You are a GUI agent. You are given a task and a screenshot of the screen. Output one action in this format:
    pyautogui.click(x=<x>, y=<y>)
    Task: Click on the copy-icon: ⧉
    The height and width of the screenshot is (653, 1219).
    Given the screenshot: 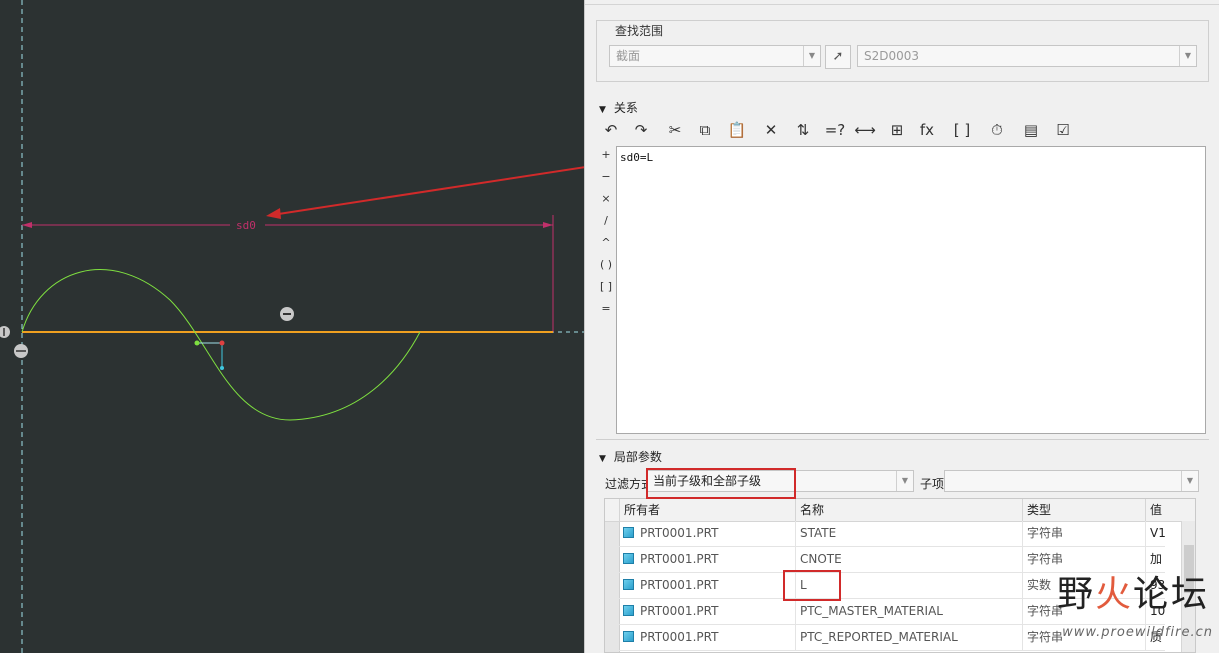 What is the action you would take?
    pyautogui.click(x=705, y=130)
    